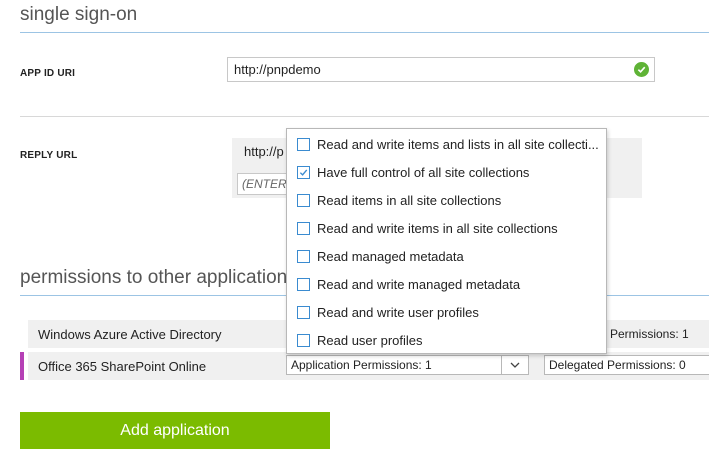  Describe the element at coordinates (264, 151) in the screenshot. I see `reply-url-value: http://p` at that location.